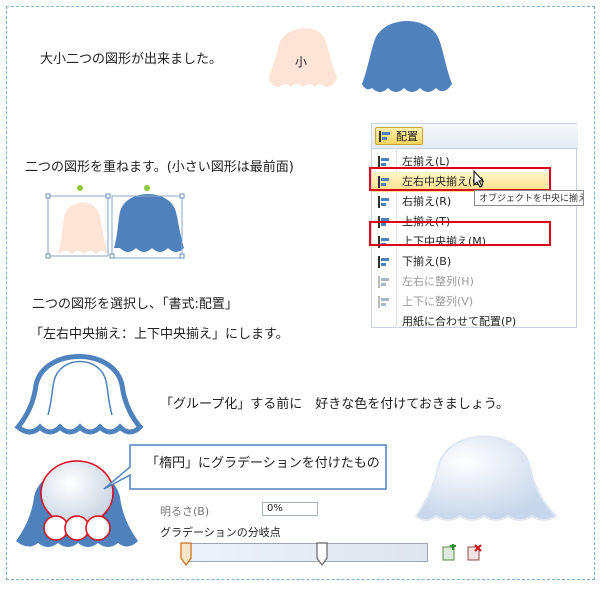  I want to click on callout-text: 「楕円」にグラデーションを付けたもの, so click(263, 463).